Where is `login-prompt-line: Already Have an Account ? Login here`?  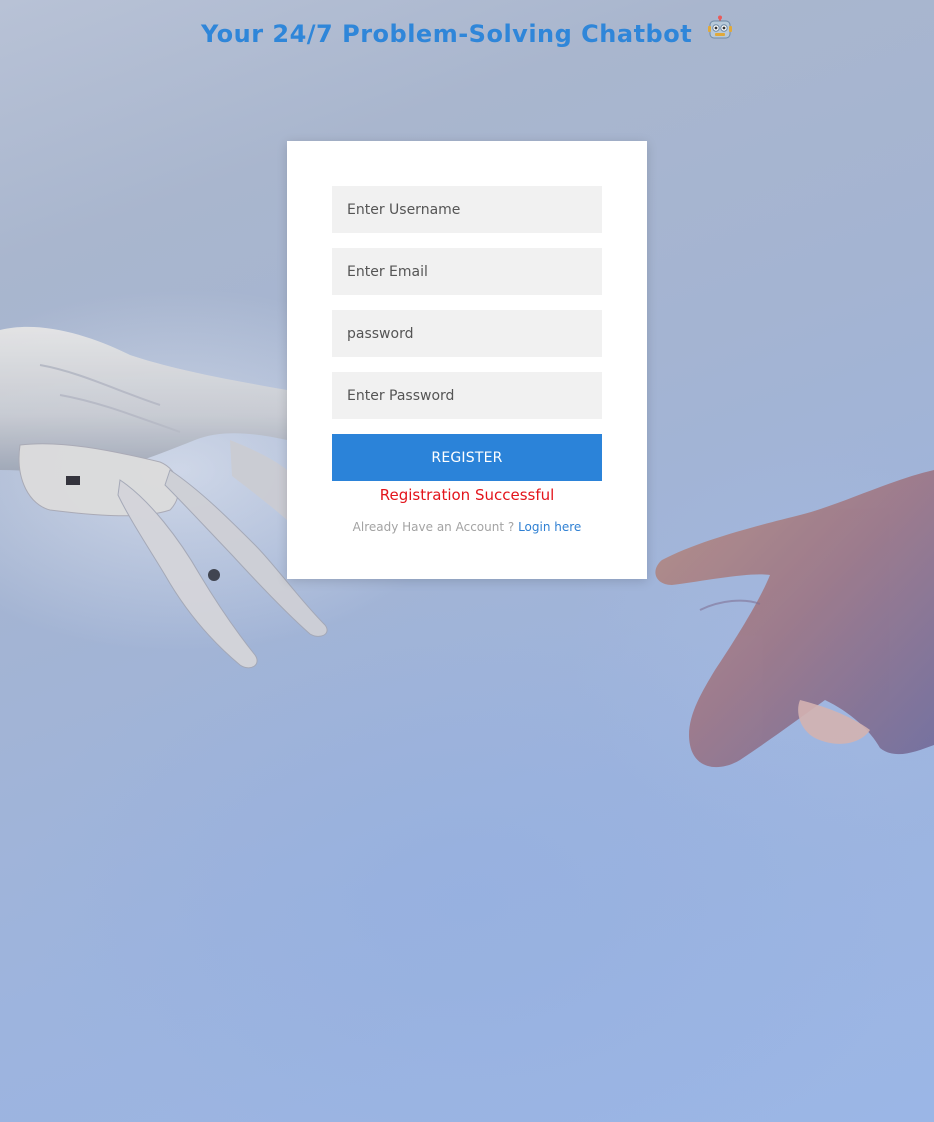
login-prompt-line: Already Have an Account ? Login here is located at coordinates (467, 527).